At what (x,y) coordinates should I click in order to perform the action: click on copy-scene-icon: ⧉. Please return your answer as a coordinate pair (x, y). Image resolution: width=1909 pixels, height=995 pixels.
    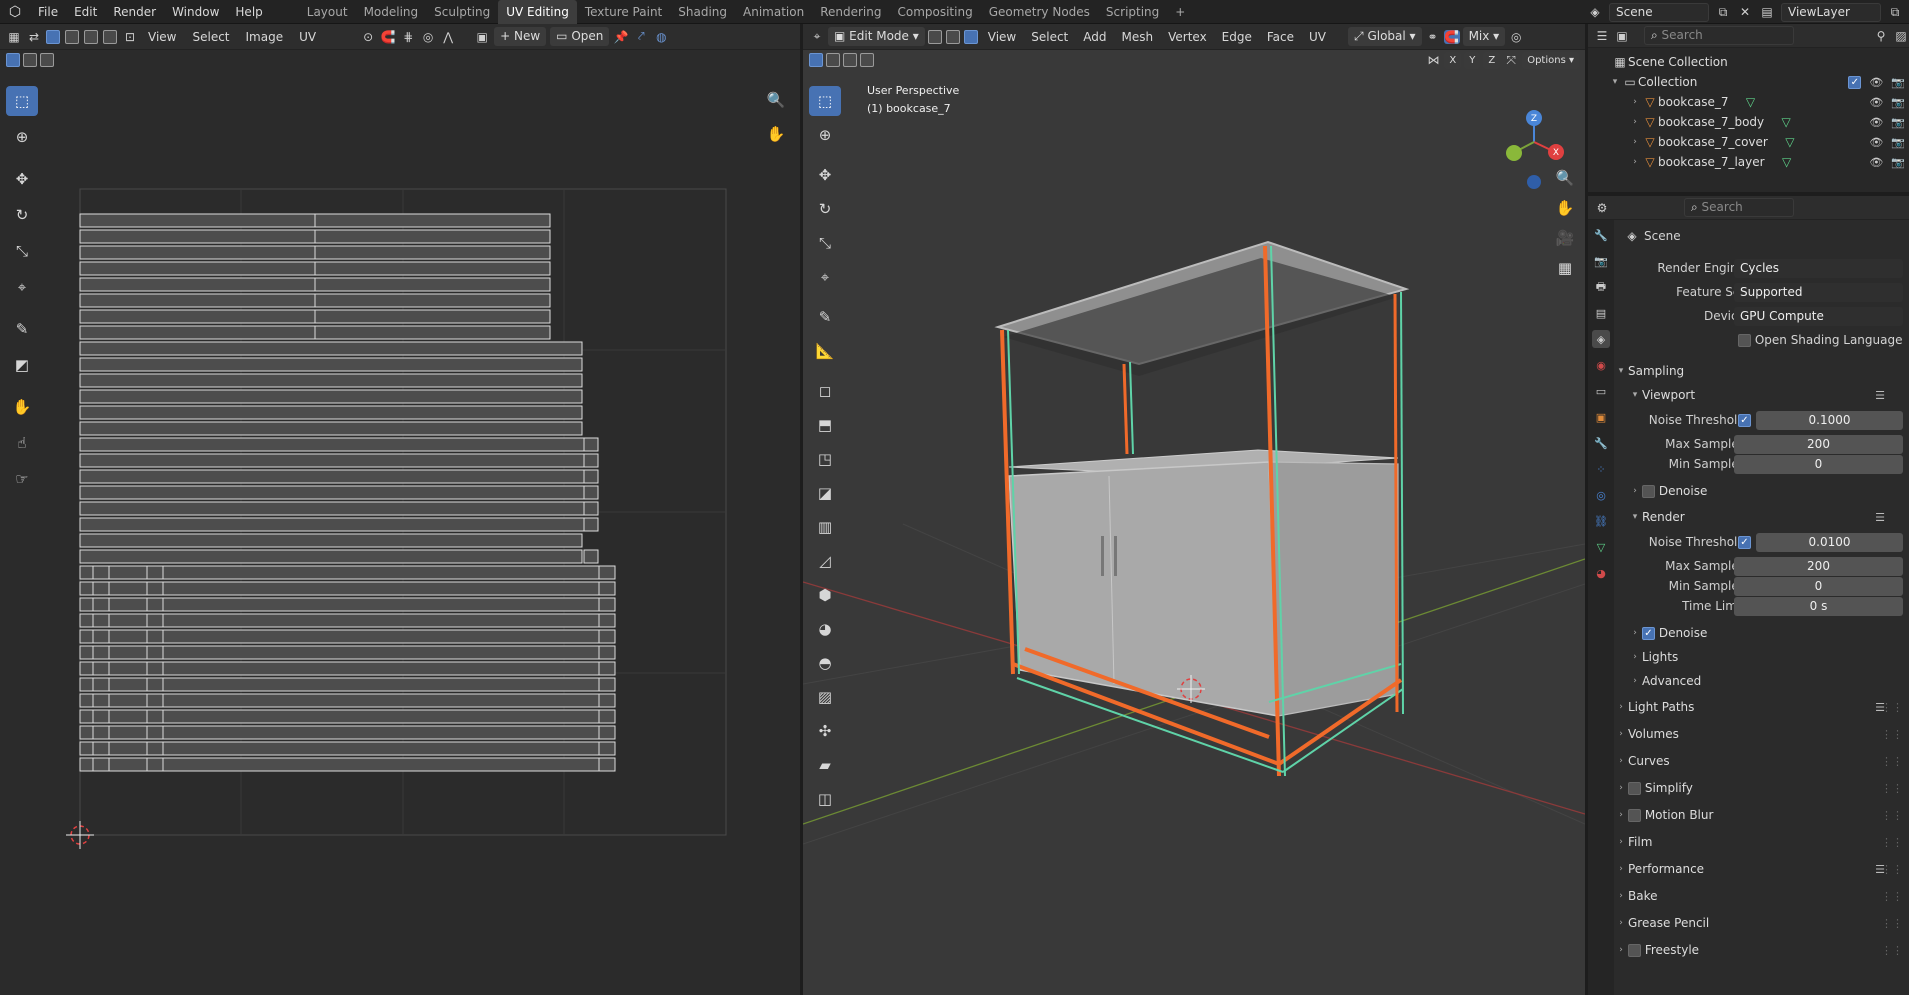
    Looking at the image, I should click on (1723, 12).